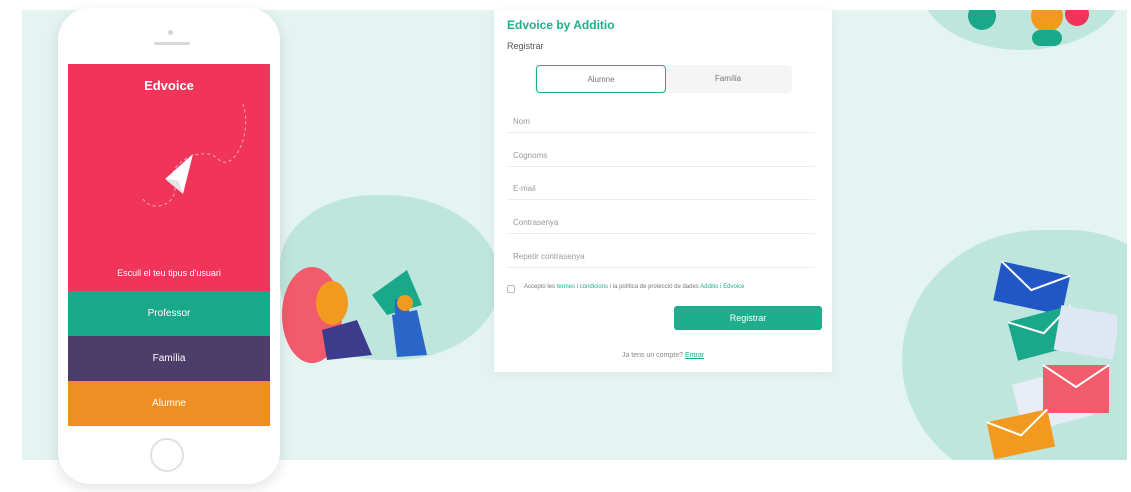 The image size is (1131, 492). I want to click on login-prompt: Ja tens un compte? Entrar, so click(663, 355).